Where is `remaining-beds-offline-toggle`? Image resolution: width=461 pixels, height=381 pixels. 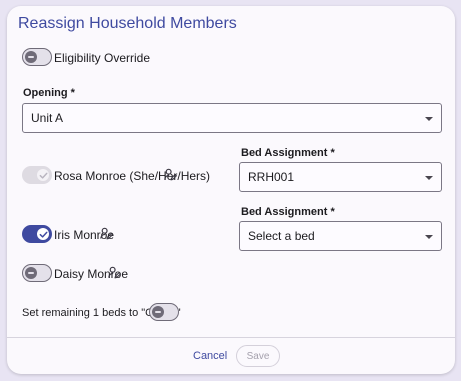
remaining-beds-offline-toggle is located at coordinates (164, 312).